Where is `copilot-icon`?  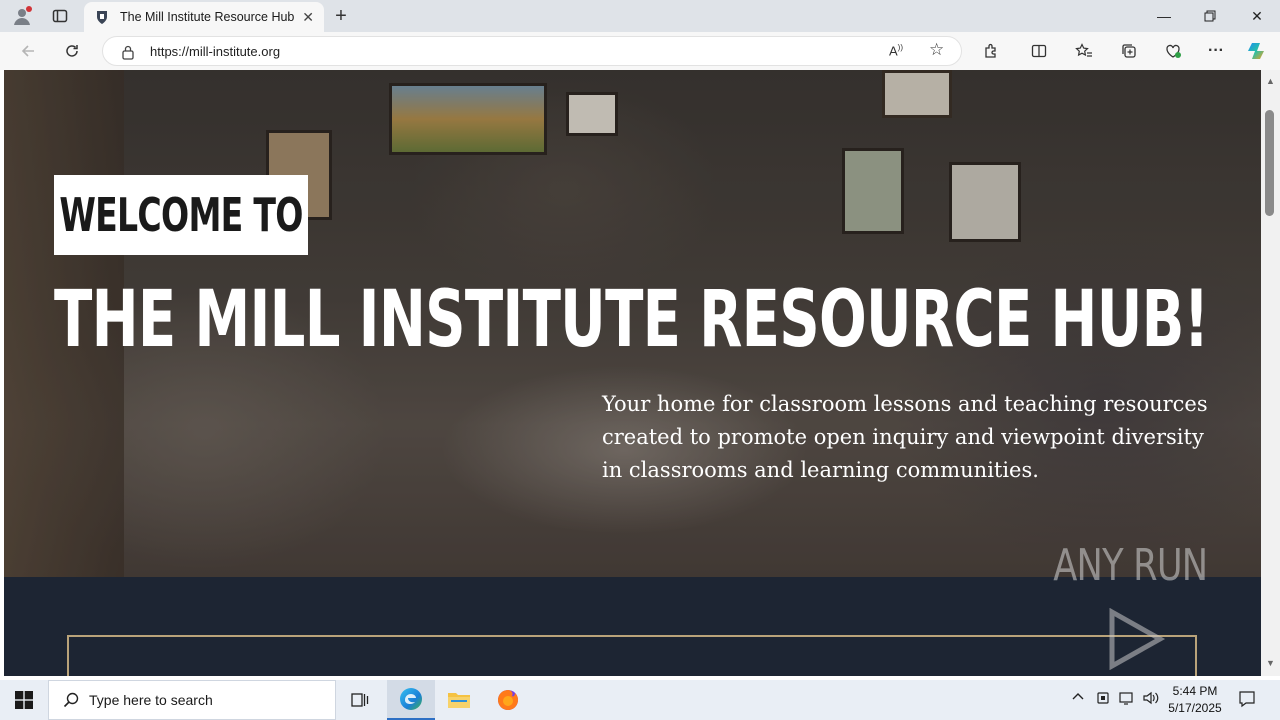
copilot-icon is located at coordinates (1257, 51).